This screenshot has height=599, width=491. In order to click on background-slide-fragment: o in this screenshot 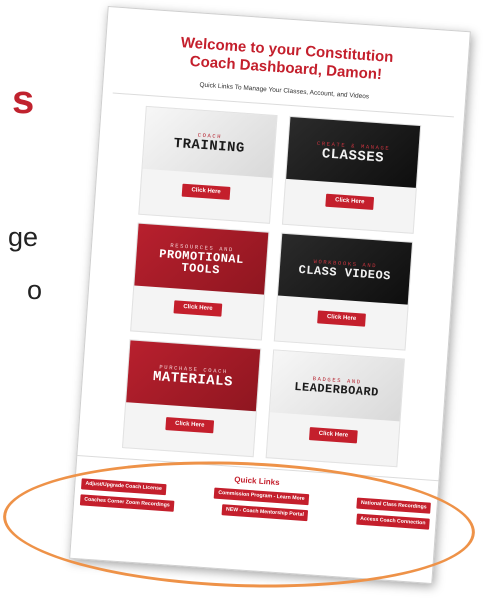, I will do `click(35, 290)`.